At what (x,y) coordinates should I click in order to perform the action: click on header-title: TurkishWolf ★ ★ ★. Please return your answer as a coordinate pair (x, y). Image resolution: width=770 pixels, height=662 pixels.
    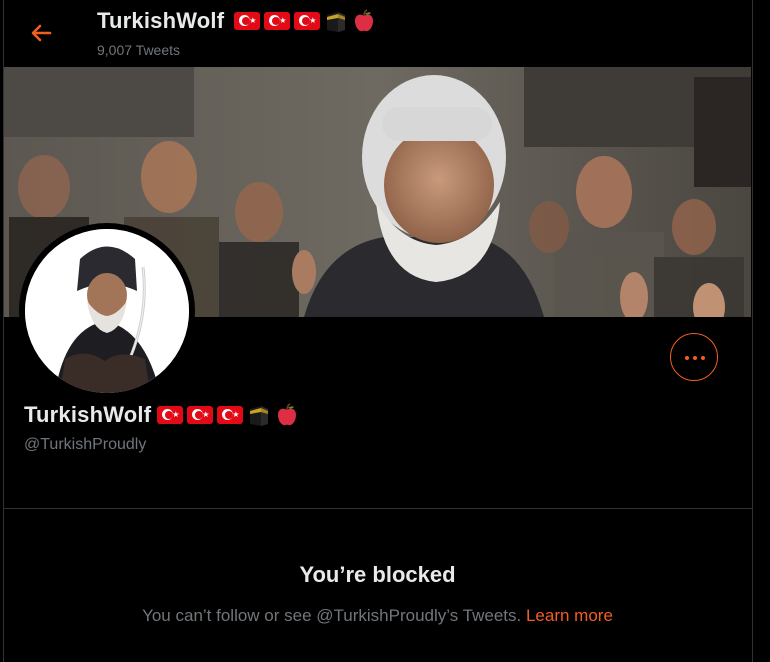
    Looking at the image, I should click on (236, 21).